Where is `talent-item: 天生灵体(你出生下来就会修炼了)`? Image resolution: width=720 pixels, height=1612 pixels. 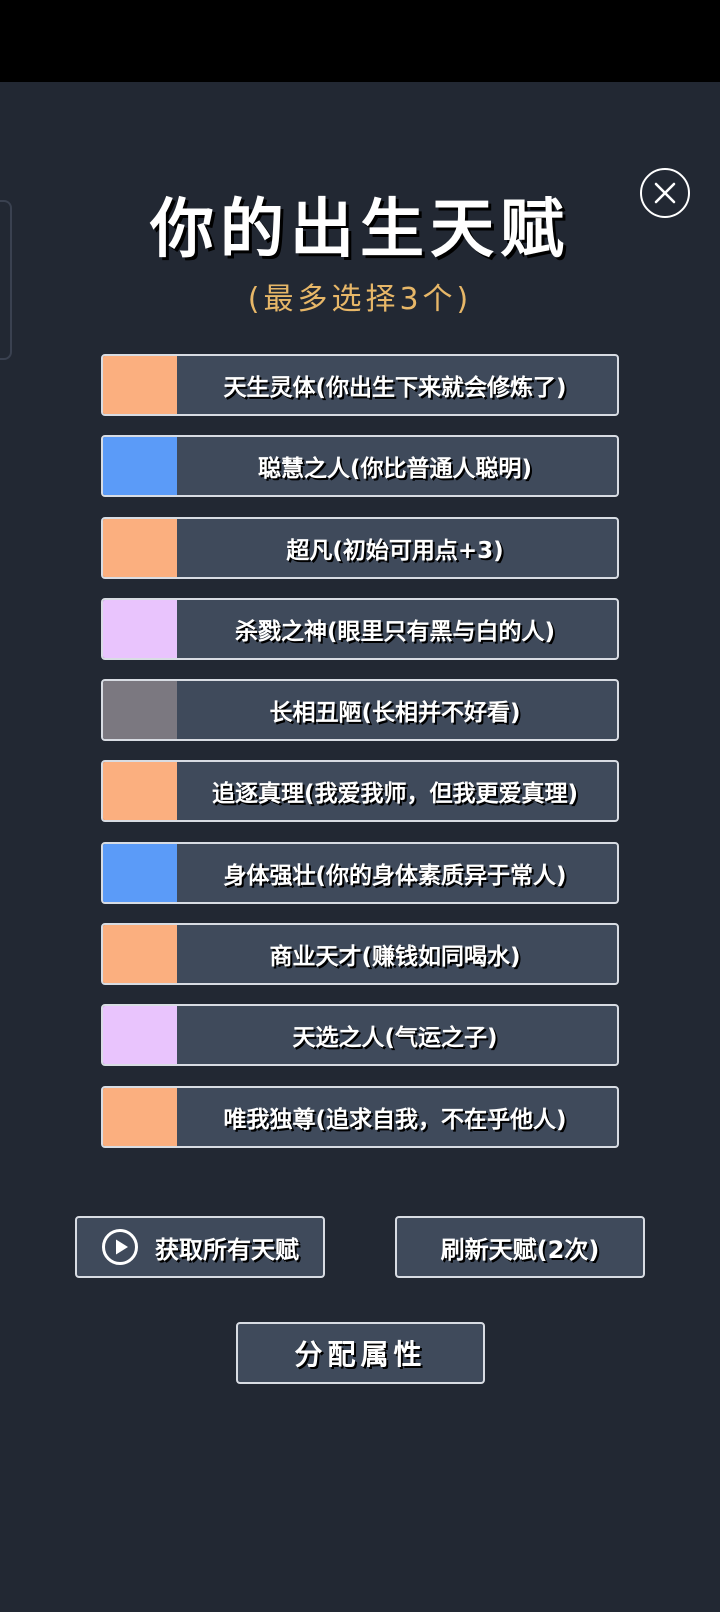
talent-item: 天生灵体(你出生下来就会修炼了) is located at coordinates (360, 385).